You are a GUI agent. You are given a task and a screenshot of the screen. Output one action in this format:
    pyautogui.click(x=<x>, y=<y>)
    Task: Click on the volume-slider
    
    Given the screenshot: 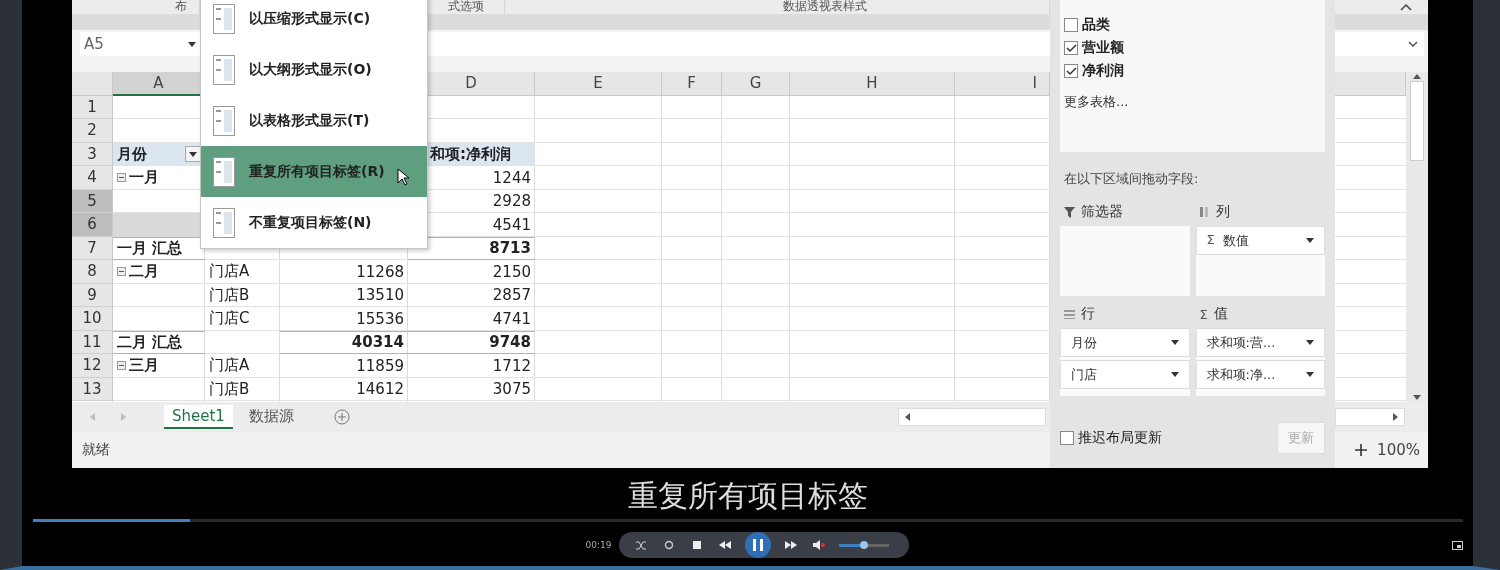 What is the action you would take?
    pyautogui.click(x=864, y=545)
    